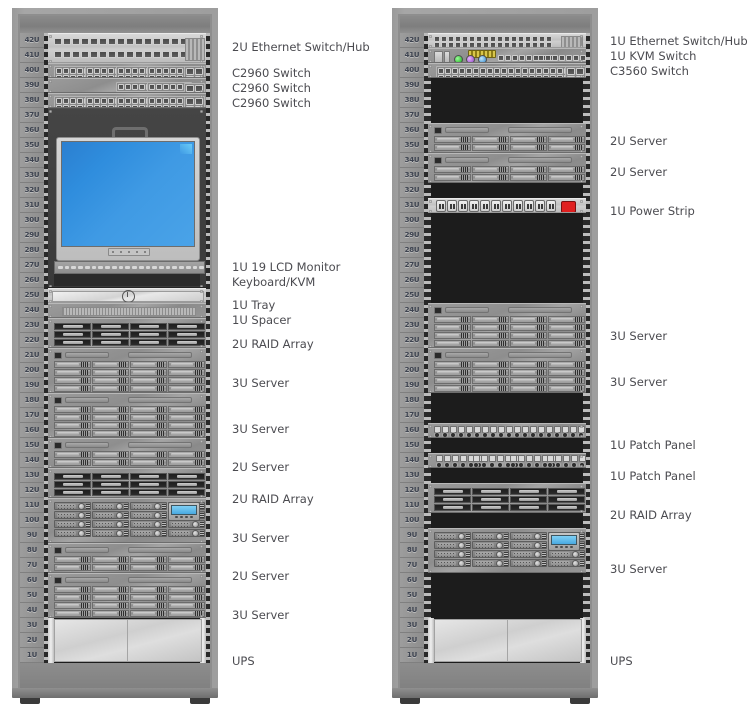 This screenshot has width=748, height=726. What do you see at coordinates (447, 56) in the screenshot?
I see `reset-button` at bounding box center [447, 56].